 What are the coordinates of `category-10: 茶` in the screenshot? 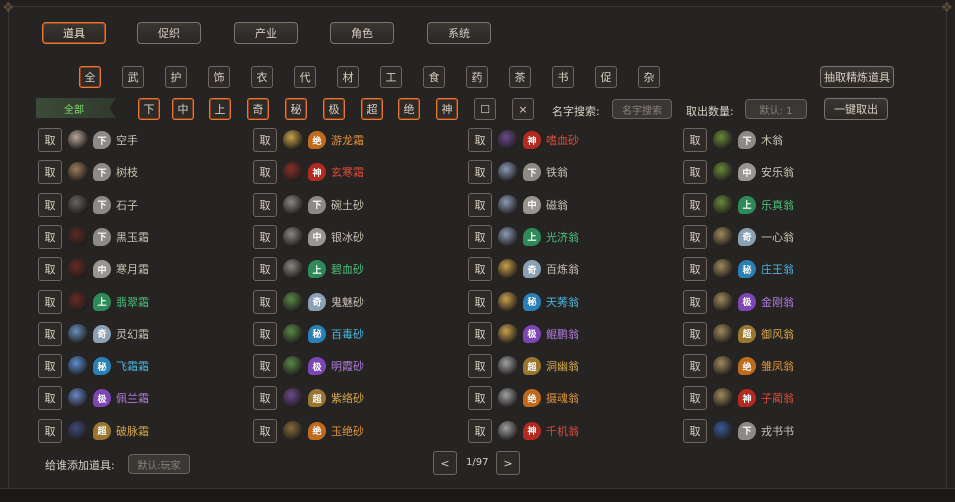 It's located at (520, 77).